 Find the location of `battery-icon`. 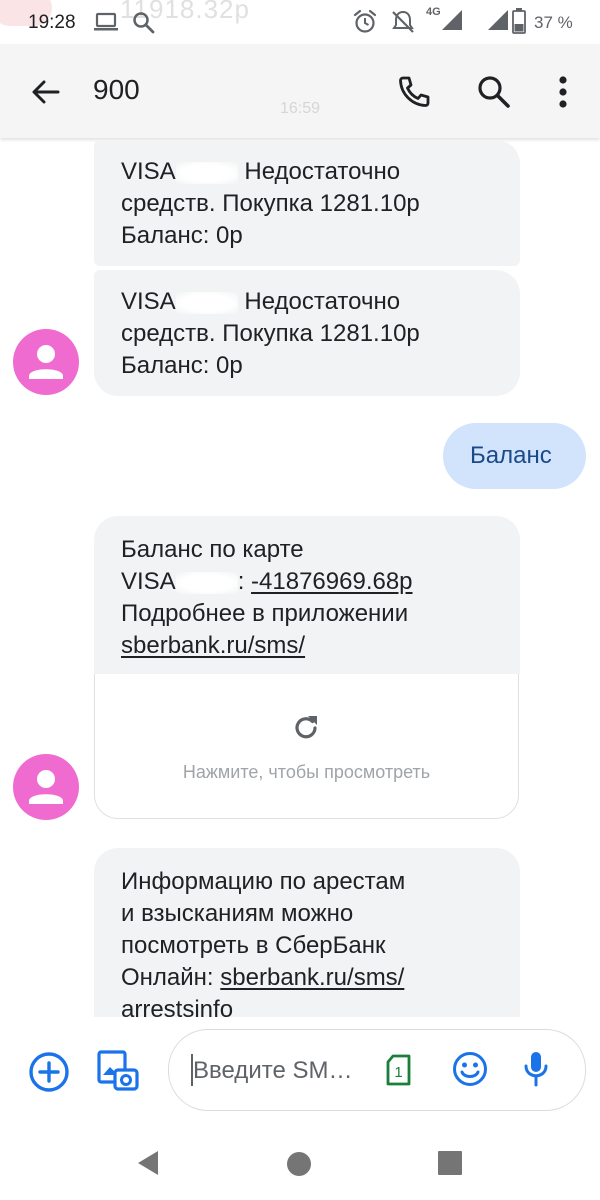

battery-icon is located at coordinates (519, 21).